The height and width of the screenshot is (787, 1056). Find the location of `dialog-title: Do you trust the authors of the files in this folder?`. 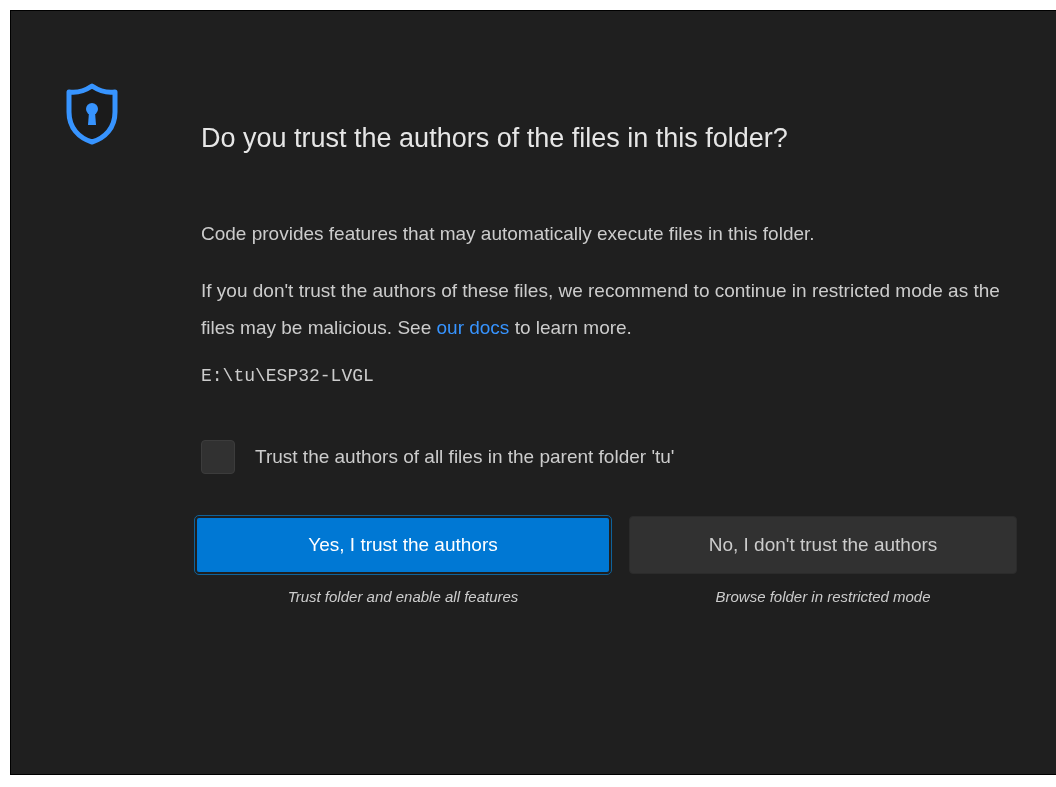

dialog-title: Do you trust the authors of the files in this folder? is located at coordinates (494, 138).